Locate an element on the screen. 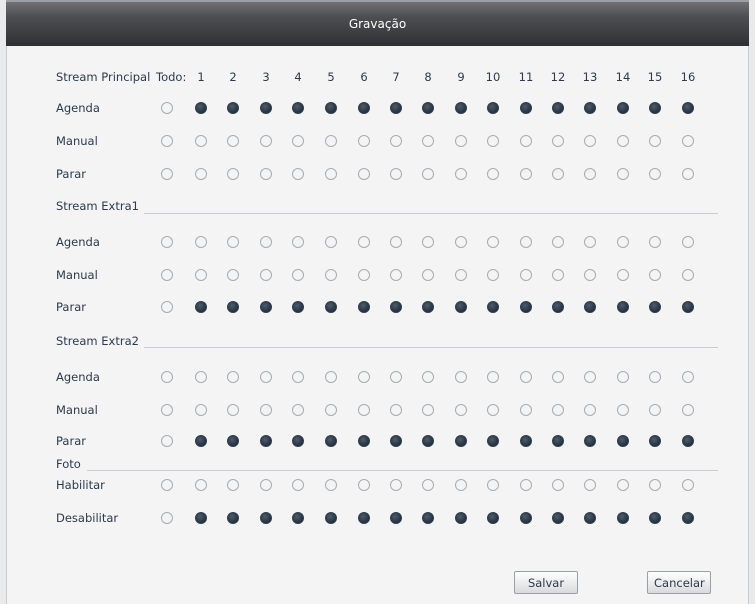 This screenshot has width=755, height=604. radio-main-agenda-ch10 is located at coordinates (493, 108).